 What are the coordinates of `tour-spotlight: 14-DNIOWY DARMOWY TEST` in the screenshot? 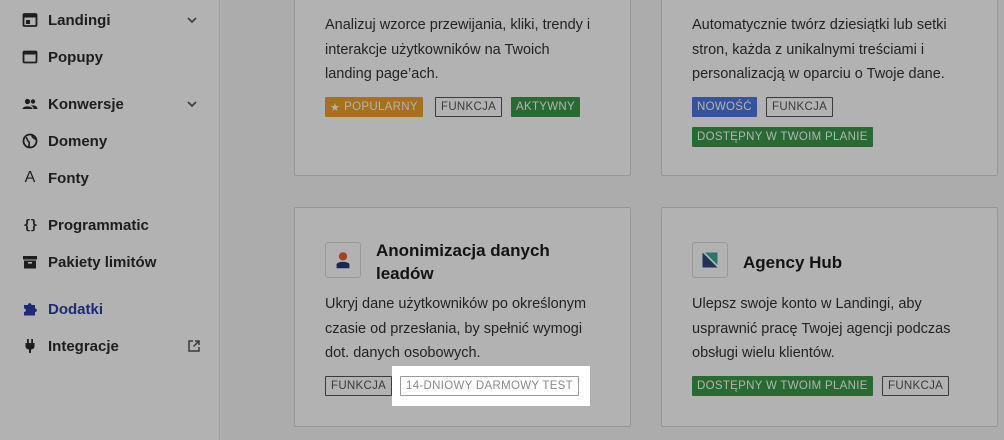 It's located at (491, 386).